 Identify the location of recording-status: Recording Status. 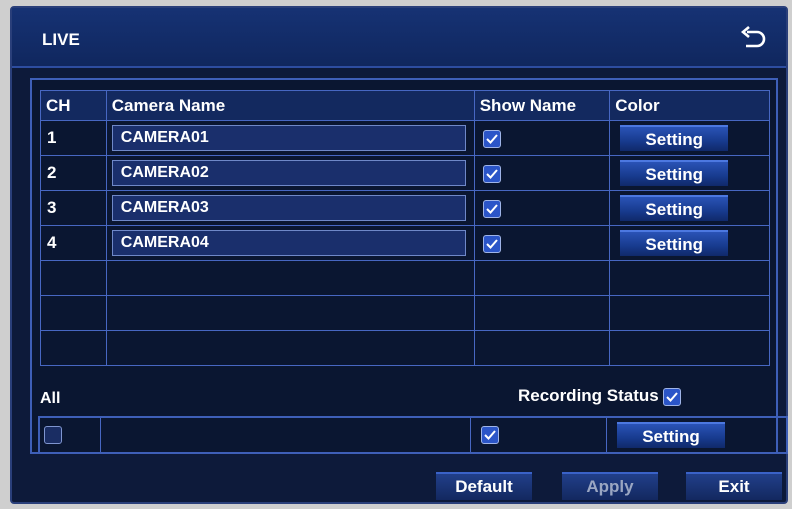
(599, 396).